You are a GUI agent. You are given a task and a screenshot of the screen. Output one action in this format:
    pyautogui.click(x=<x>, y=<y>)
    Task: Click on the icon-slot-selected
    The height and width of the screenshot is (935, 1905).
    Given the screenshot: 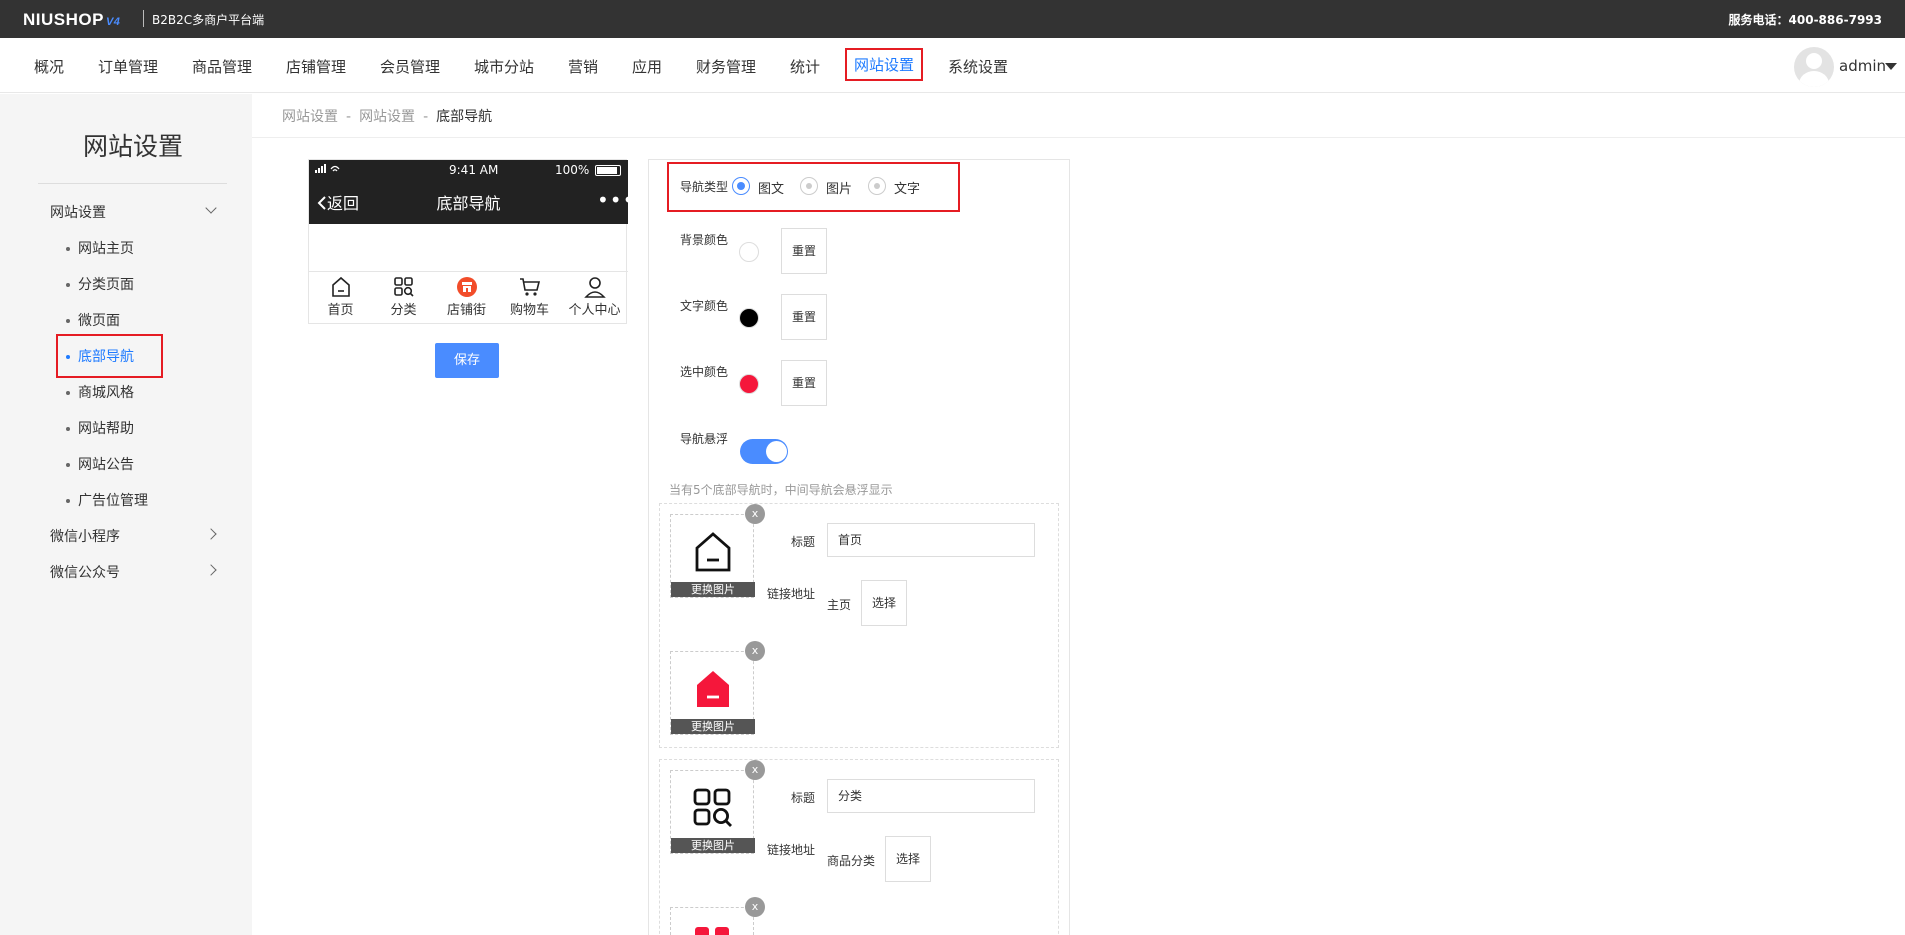 What is the action you would take?
    pyautogui.click(x=712, y=921)
    